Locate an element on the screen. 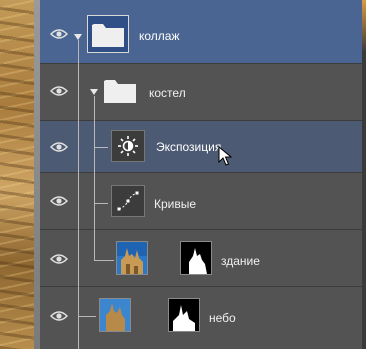 Image resolution: width=366 pixels, height=349 pixels. curves-icon is located at coordinates (128, 201).